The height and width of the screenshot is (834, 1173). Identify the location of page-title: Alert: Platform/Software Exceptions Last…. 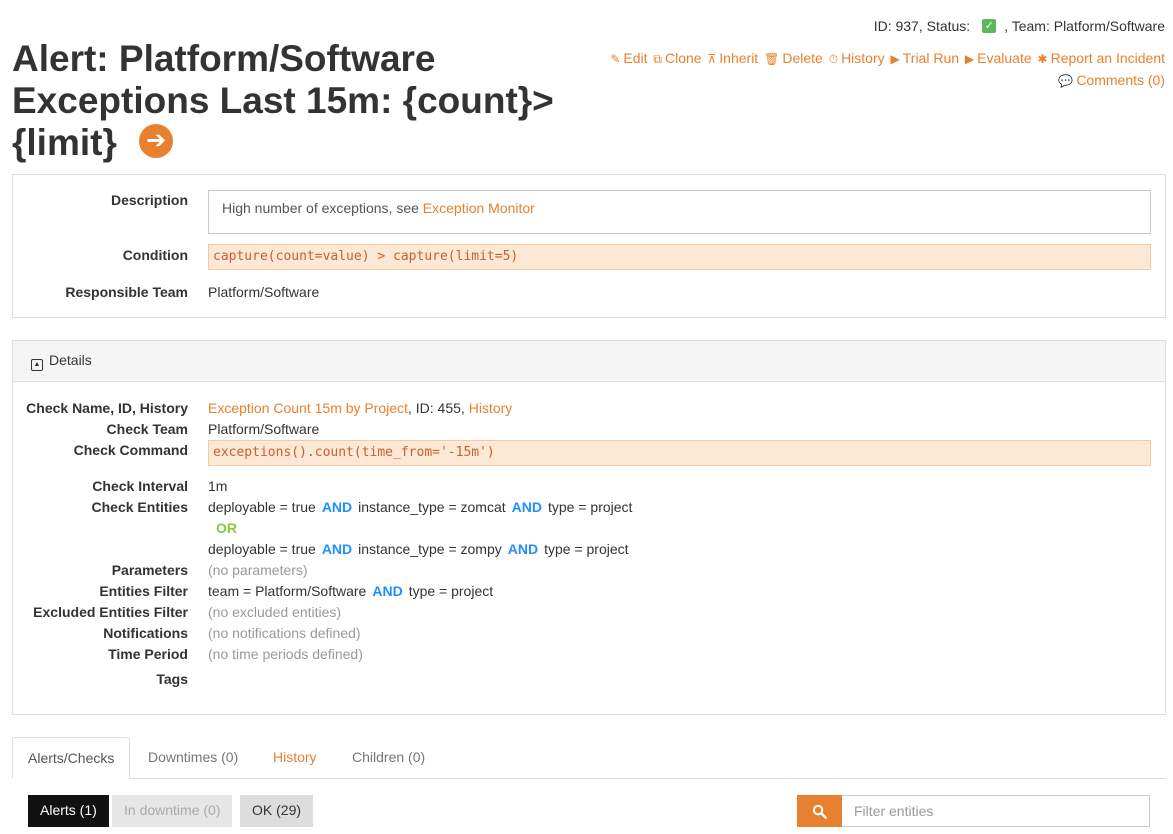
(292, 101).